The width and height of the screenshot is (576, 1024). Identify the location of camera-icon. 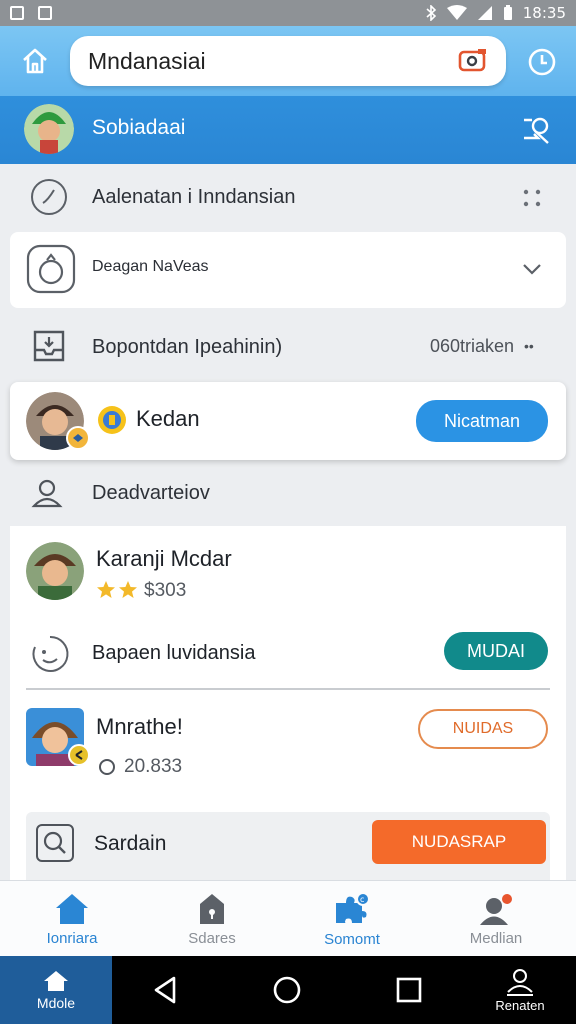
(473, 61).